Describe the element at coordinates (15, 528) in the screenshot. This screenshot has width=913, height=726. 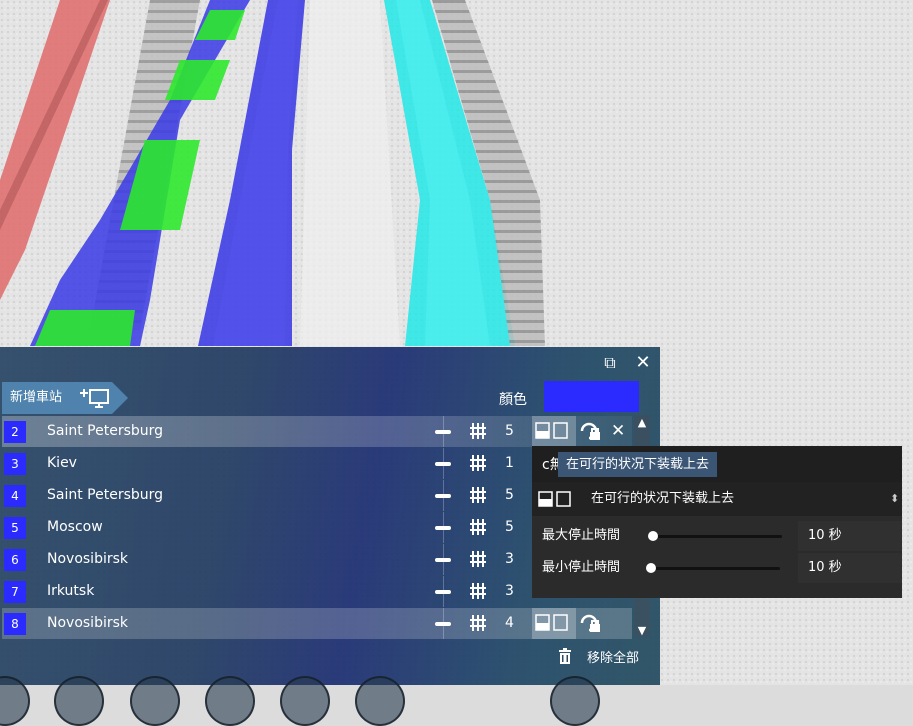
I see `stop-number: 5` at that location.